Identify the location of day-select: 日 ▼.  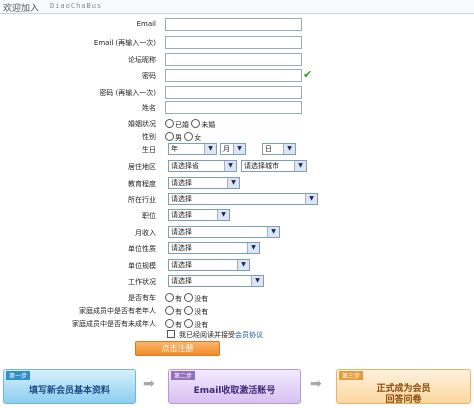
(279, 149).